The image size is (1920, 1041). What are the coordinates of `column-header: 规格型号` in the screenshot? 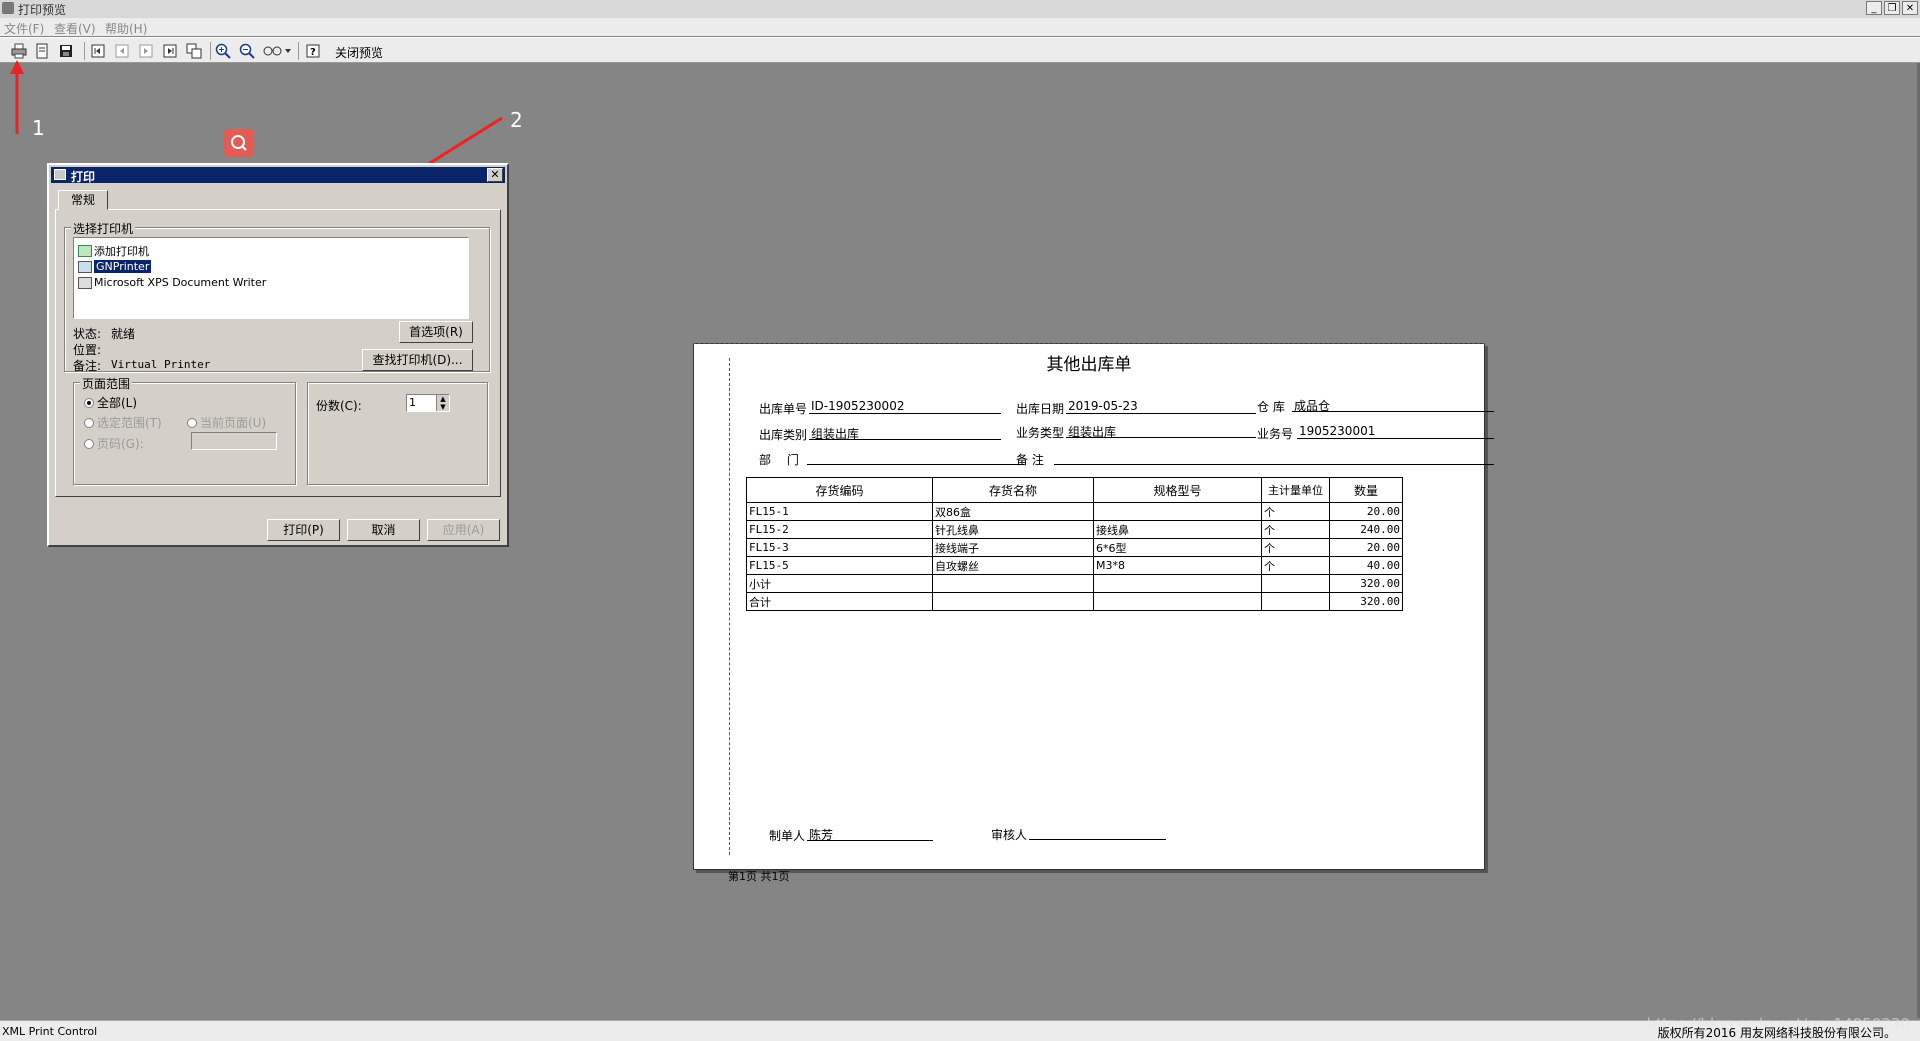 It's located at (1177, 490).